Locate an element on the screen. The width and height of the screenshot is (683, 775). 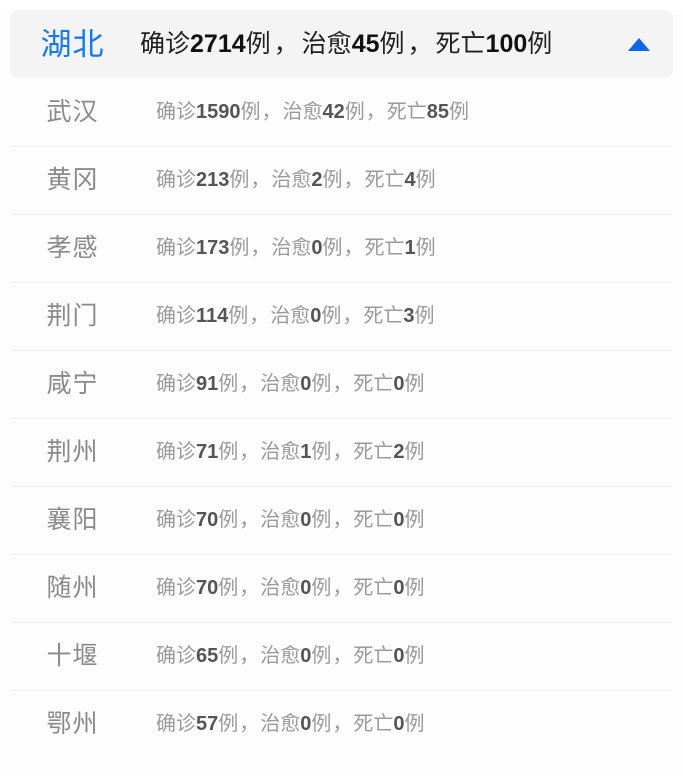
city-name: 咸宁 is located at coordinates (72, 383).